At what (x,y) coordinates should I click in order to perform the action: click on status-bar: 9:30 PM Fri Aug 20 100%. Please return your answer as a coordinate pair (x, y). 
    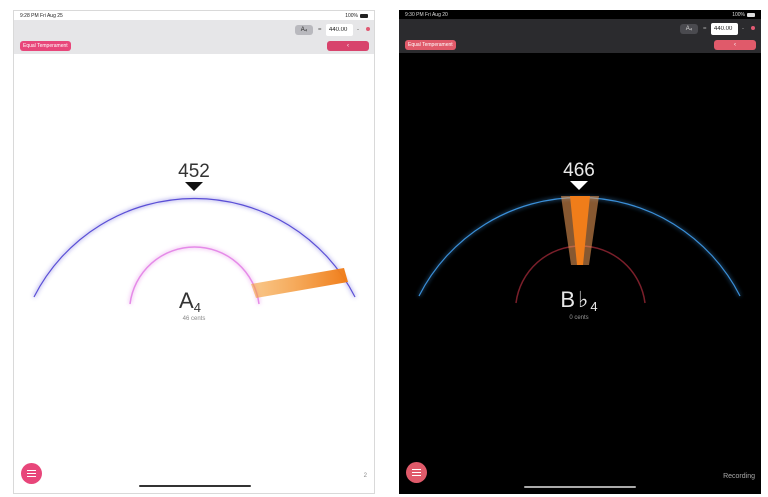
    Looking at the image, I should click on (580, 14).